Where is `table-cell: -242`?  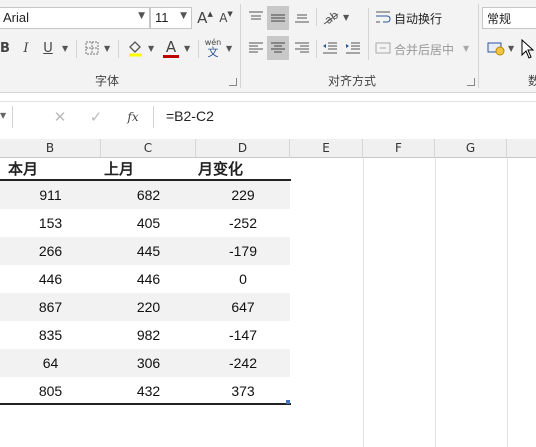 table-cell: -242 is located at coordinates (243, 363).